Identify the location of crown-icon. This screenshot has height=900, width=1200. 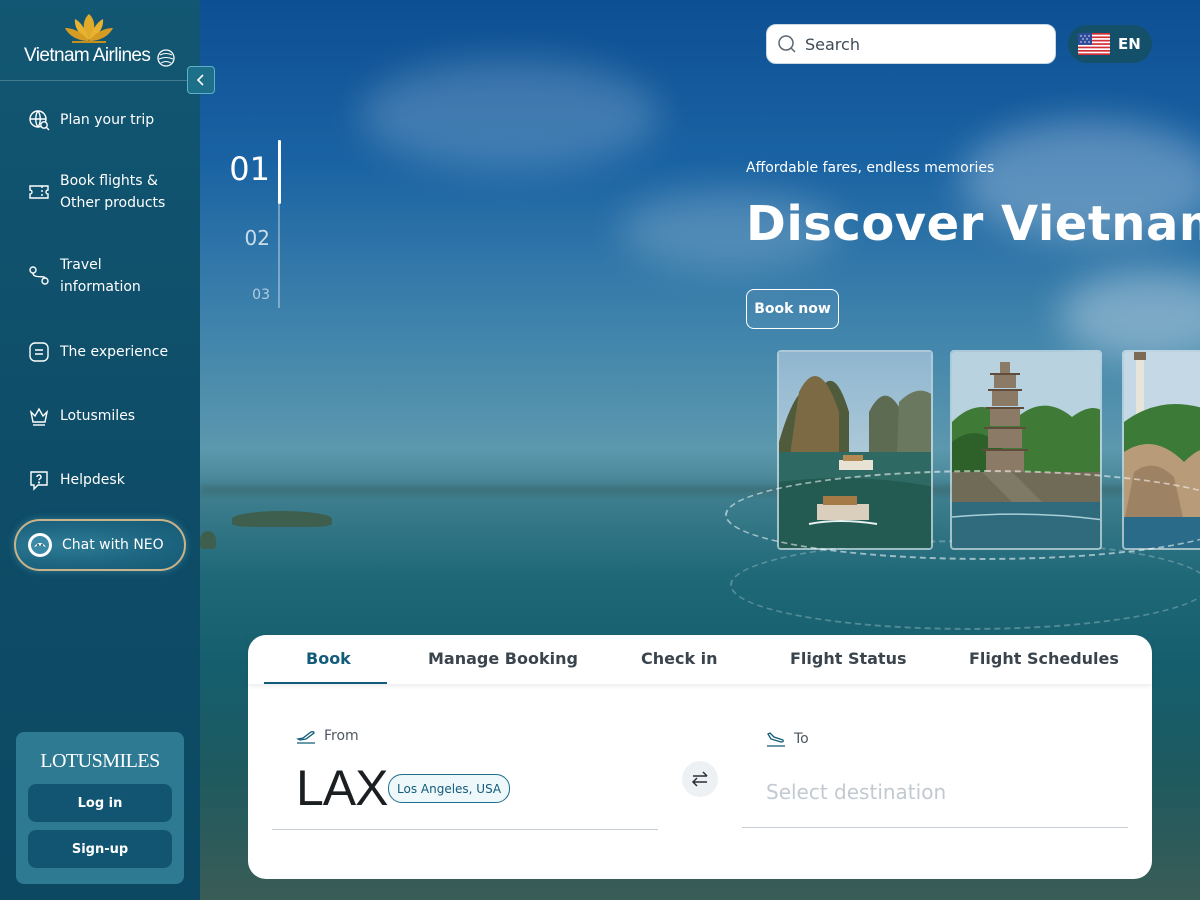
(39, 416).